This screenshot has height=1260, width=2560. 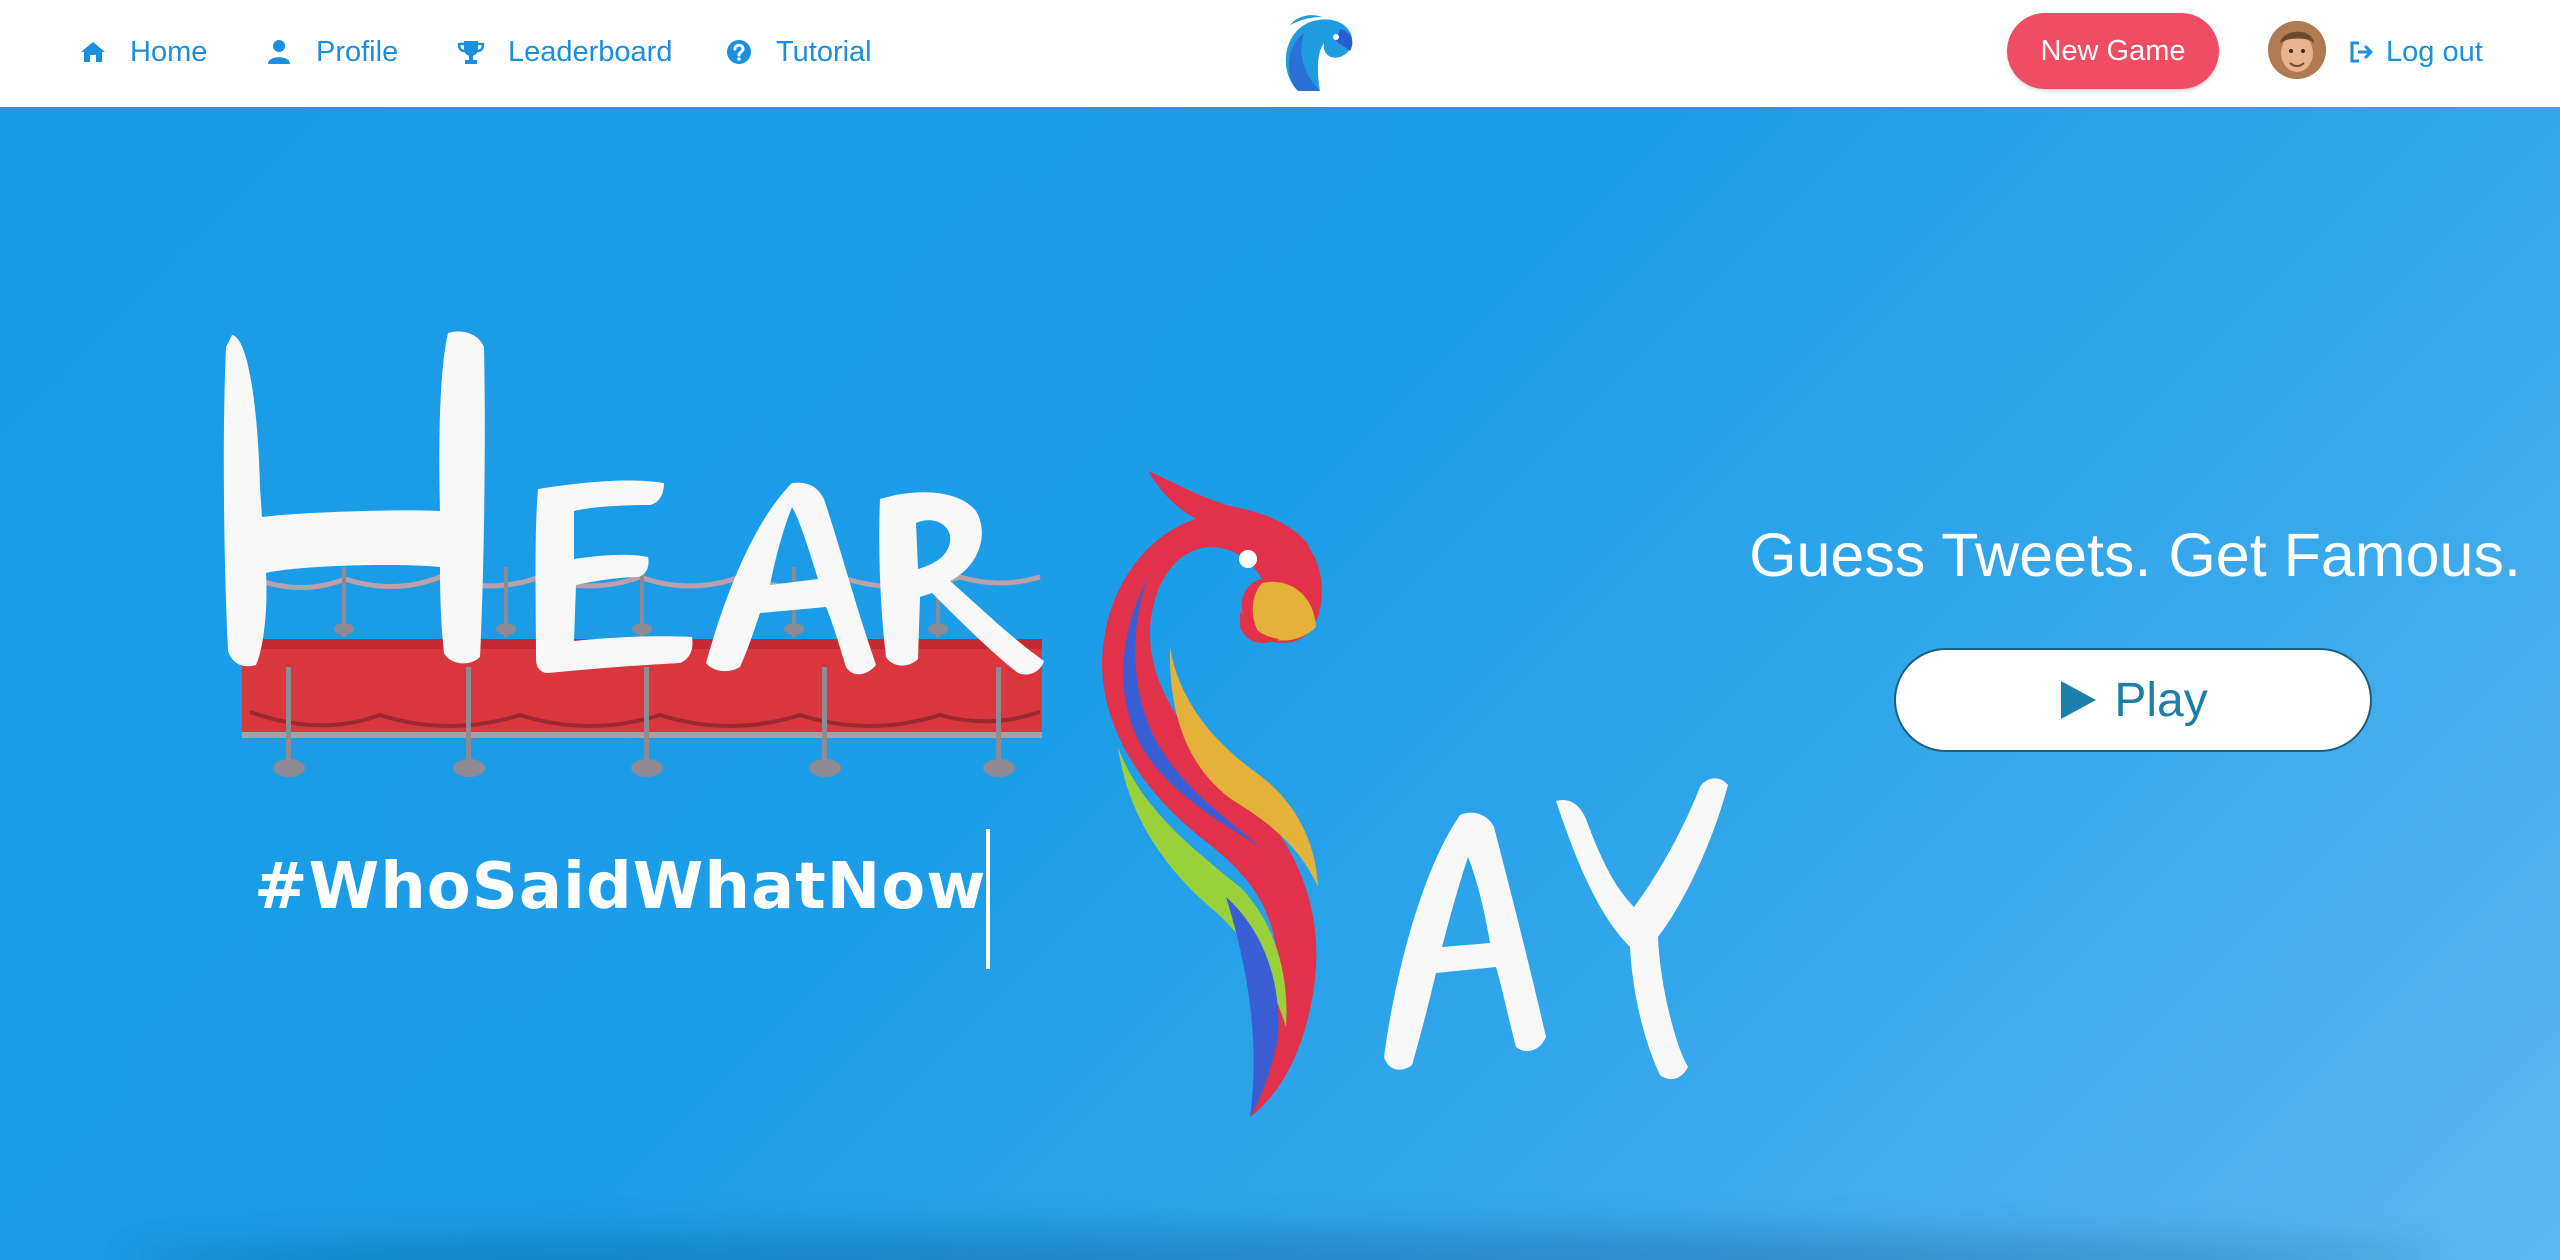 What do you see at coordinates (2079, 700) in the screenshot?
I see `play-icon` at bounding box center [2079, 700].